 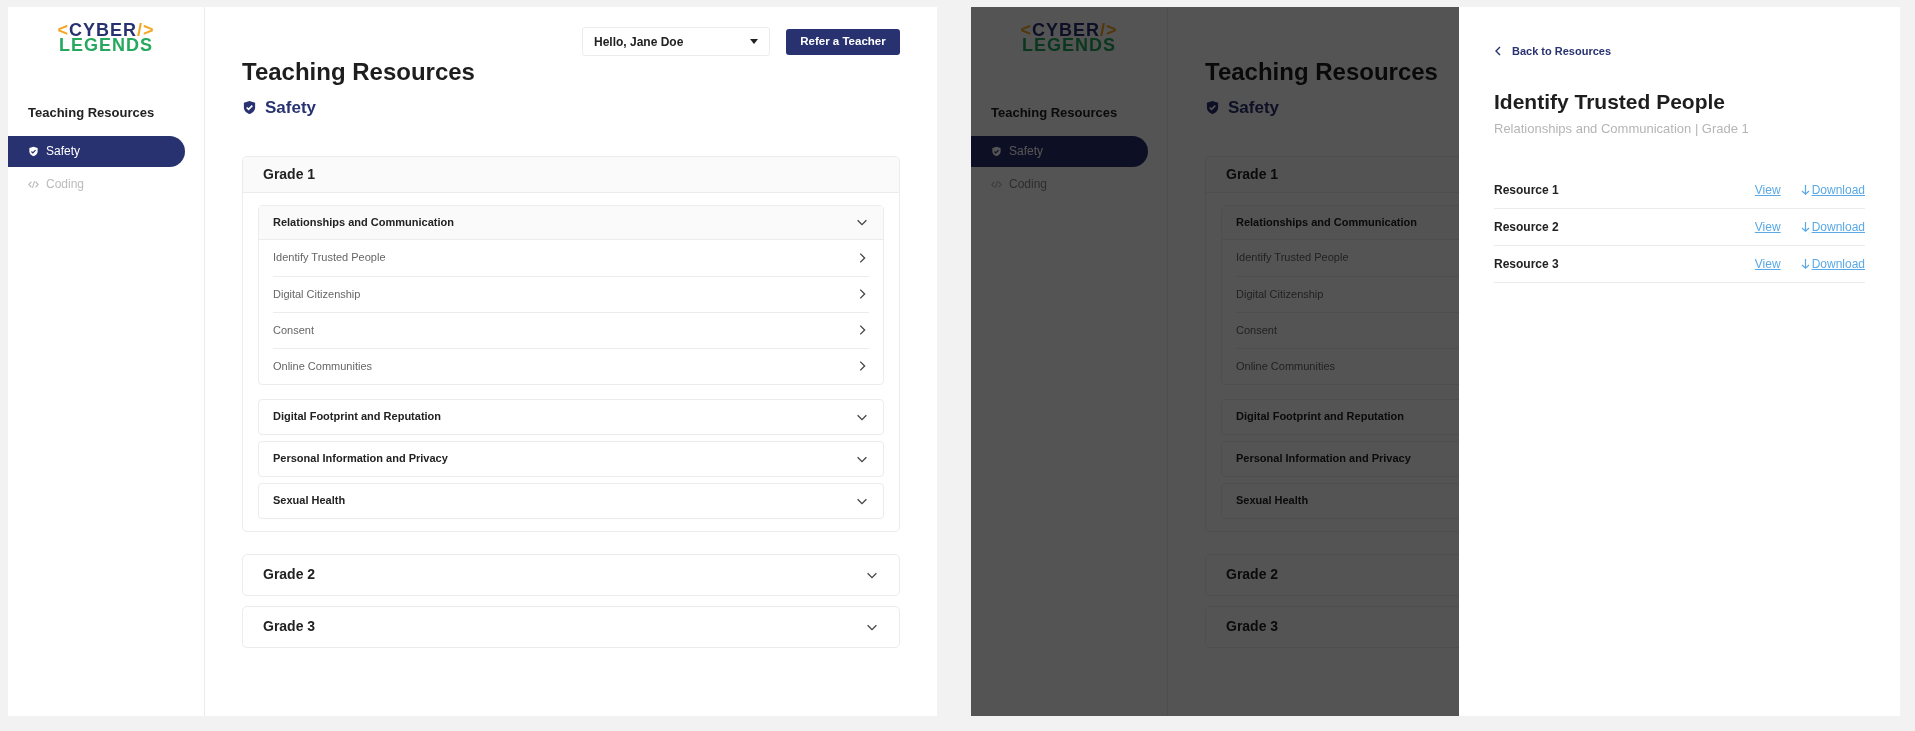 What do you see at coordinates (571, 626) in the screenshot?
I see `grade-header: Grade 3` at bounding box center [571, 626].